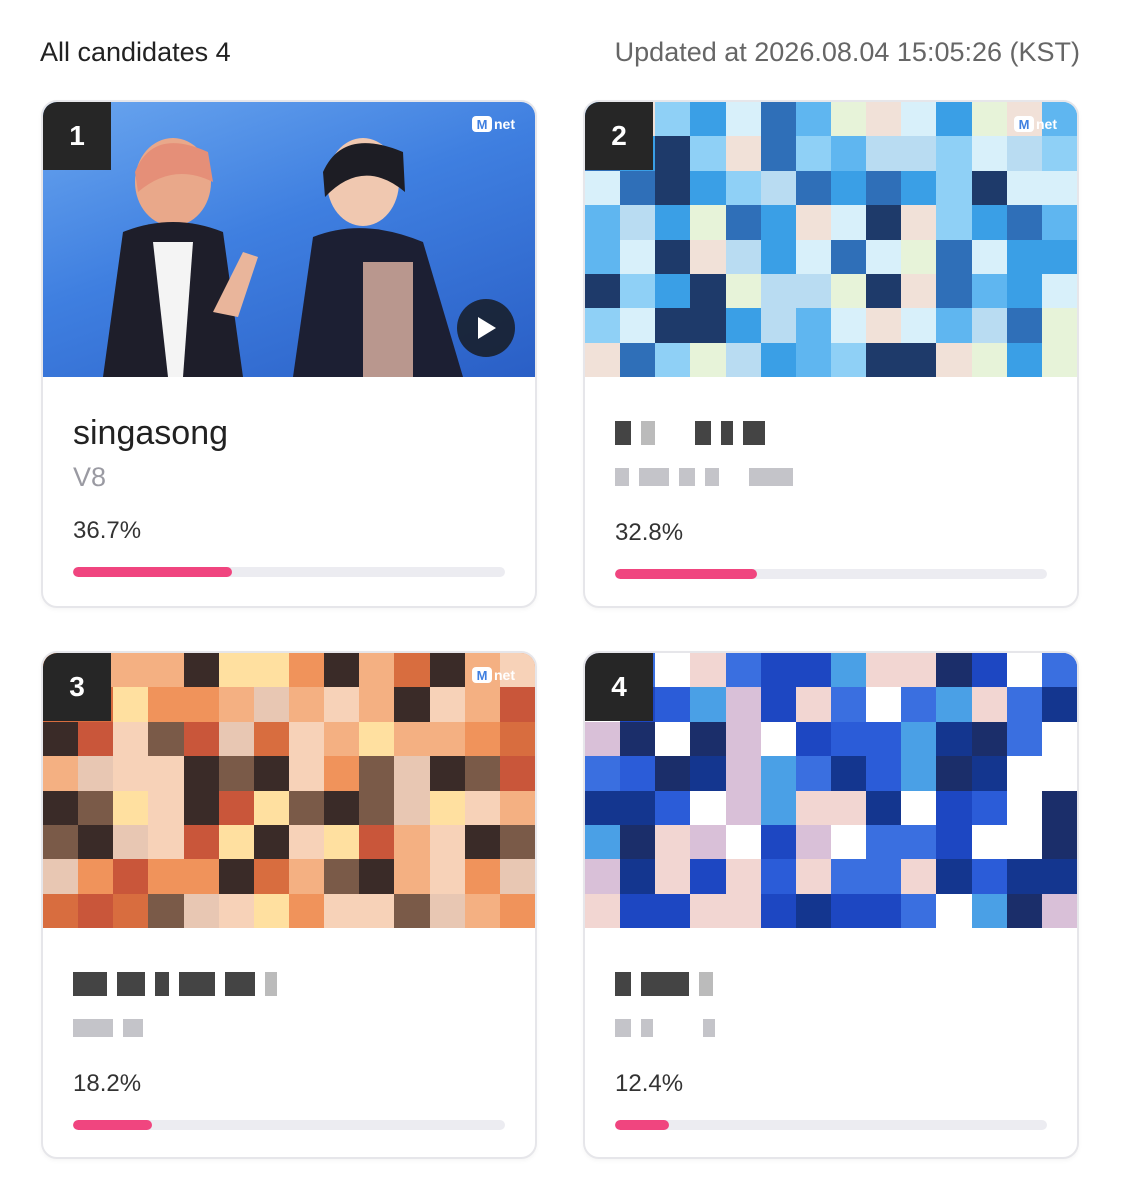 The image size is (1121, 1200). What do you see at coordinates (486, 328) in the screenshot?
I see `play-icon` at bounding box center [486, 328].